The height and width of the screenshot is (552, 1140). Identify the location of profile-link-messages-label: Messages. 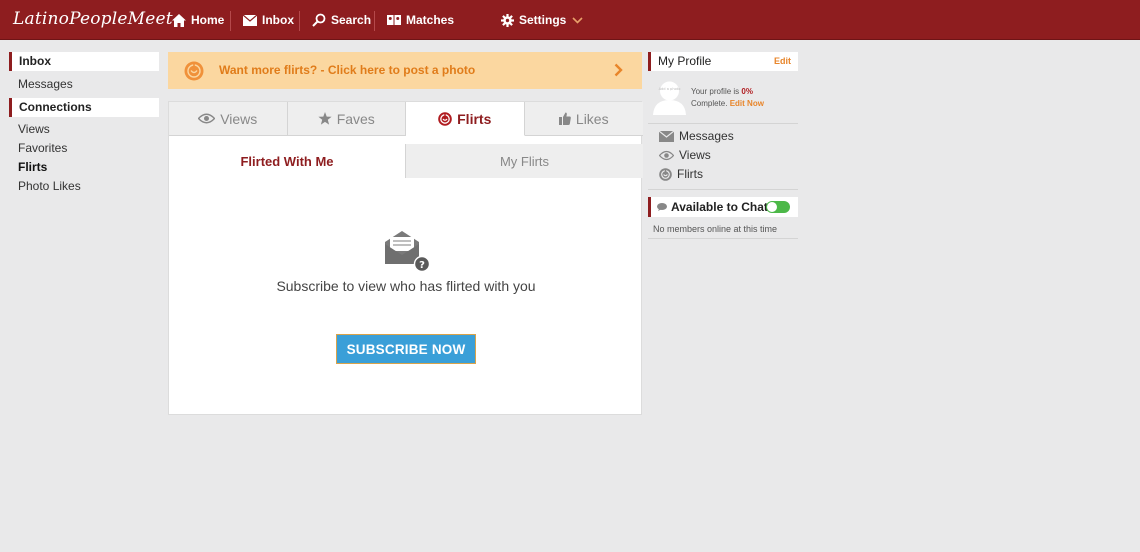
(706, 136).